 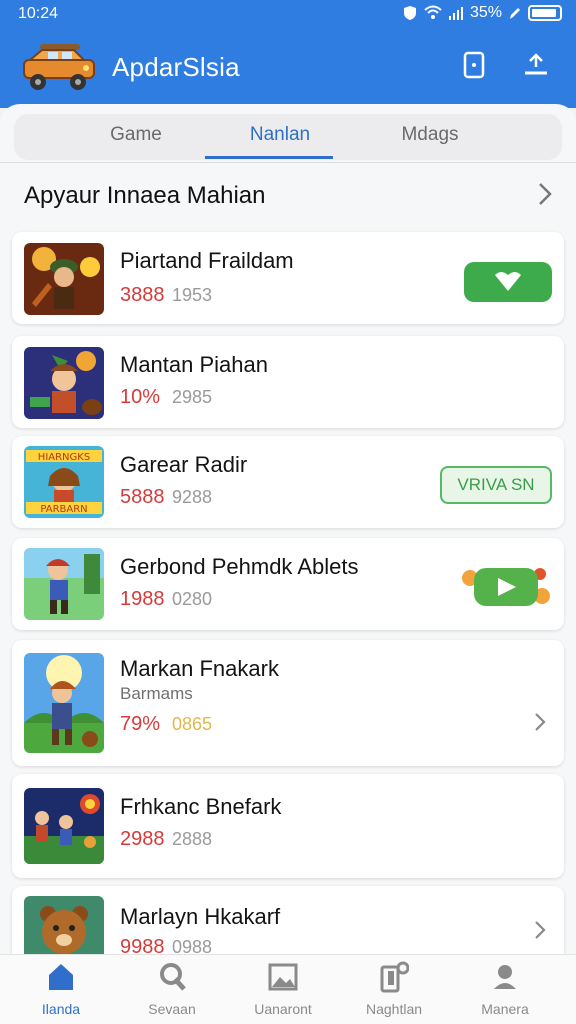 What do you see at coordinates (192, 295) in the screenshot?
I see `item-count: 1953` at bounding box center [192, 295].